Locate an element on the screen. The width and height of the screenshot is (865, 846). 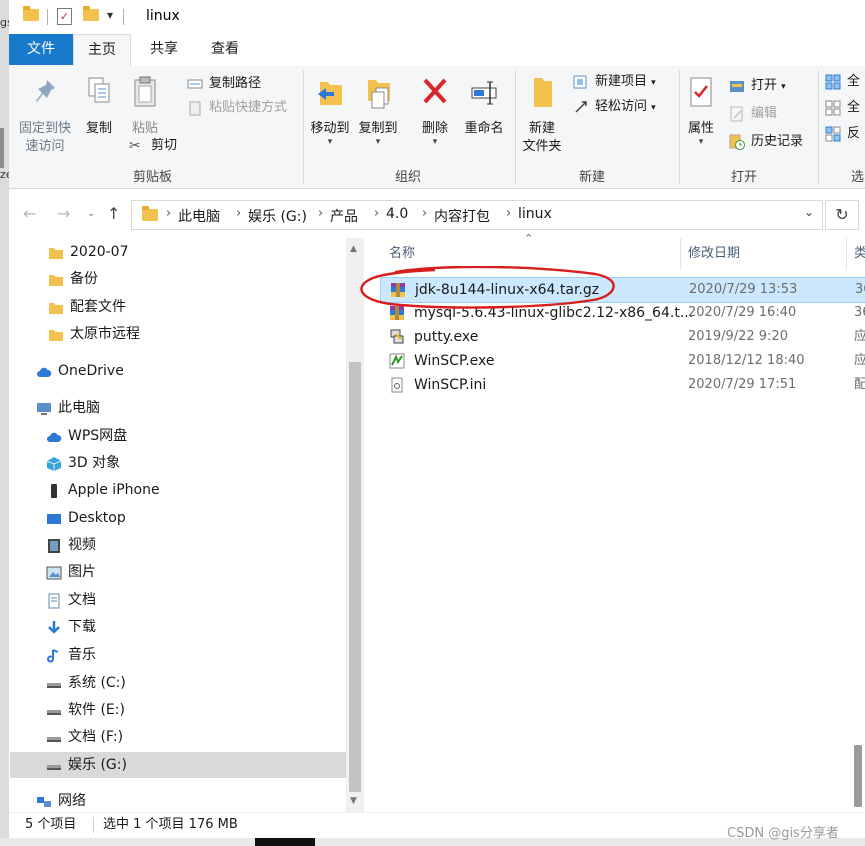
copy-to-button: 复制到 ▾ is located at coordinates (378, 110).